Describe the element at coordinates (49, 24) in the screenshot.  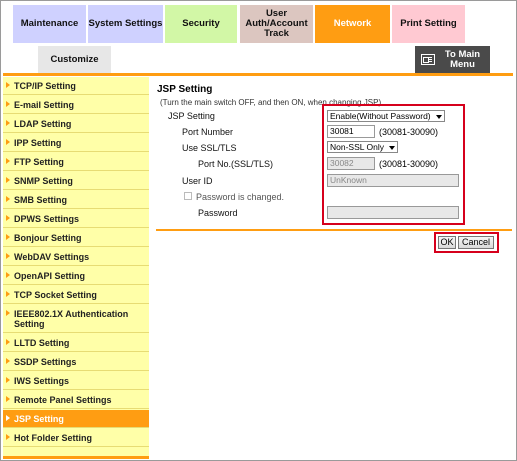
I see `tab-maintenance: Maintenance` at that location.